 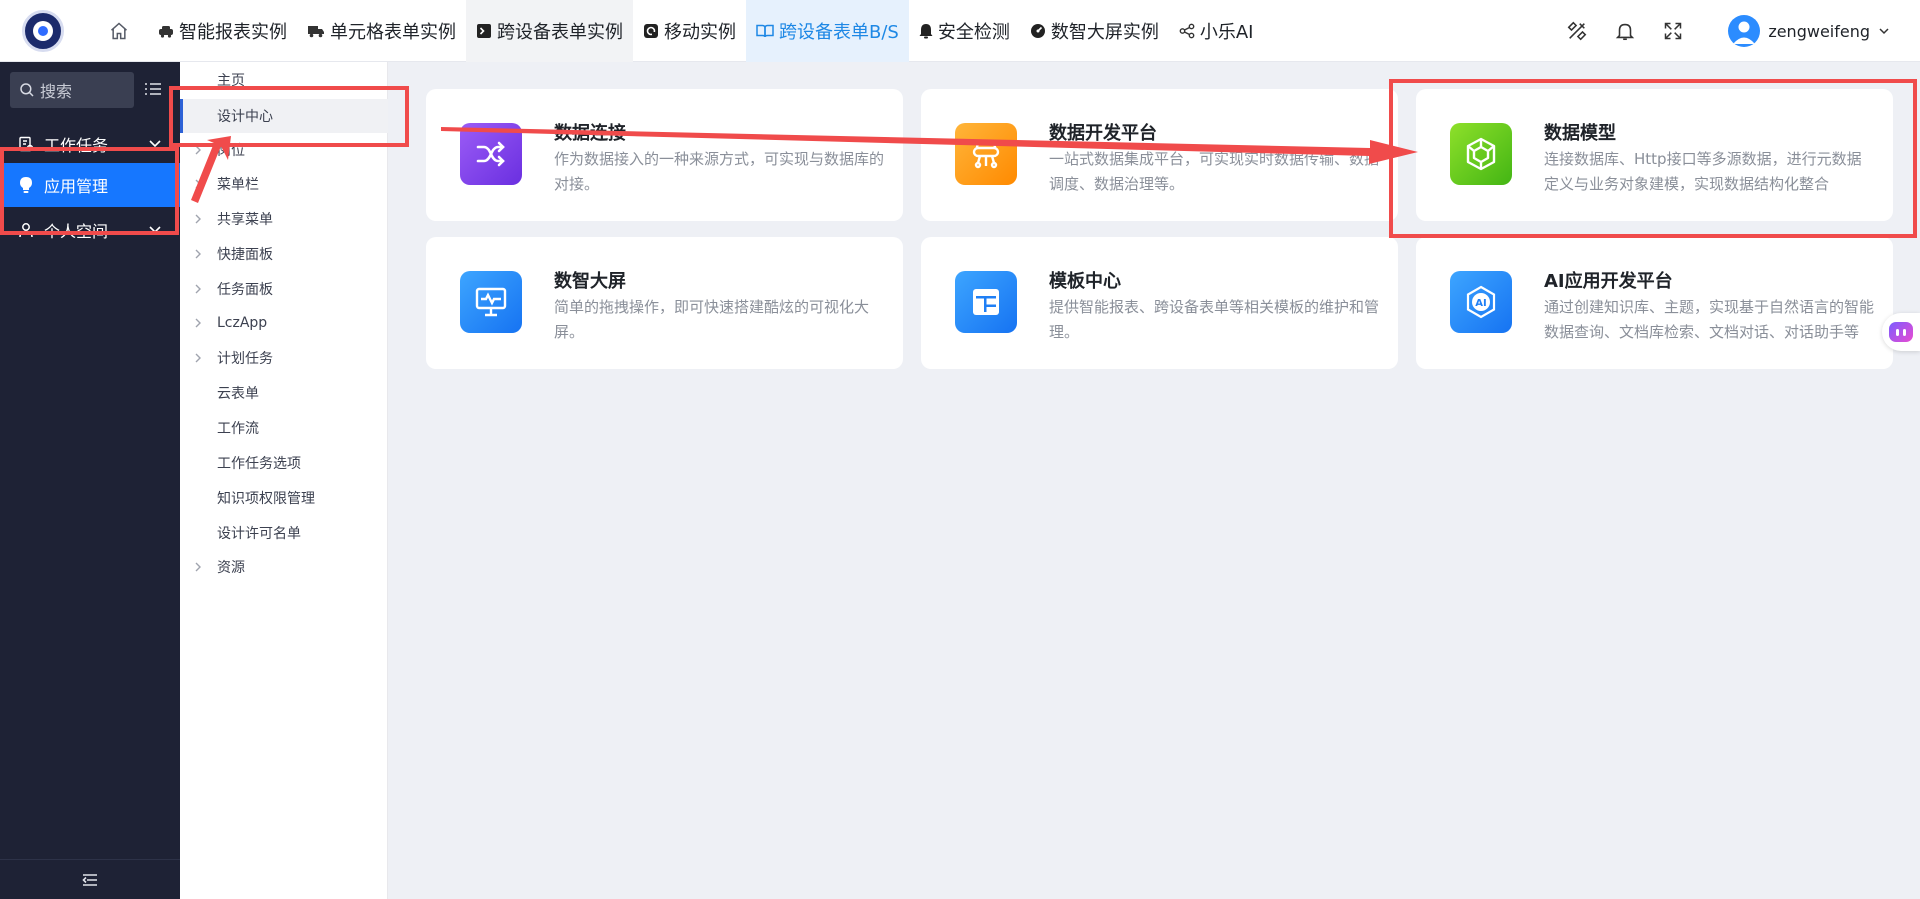 What do you see at coordinates (393, 32) in the screenshot?
I see `nav-label: 单元格表单实例` at bounding box center [393, 32].